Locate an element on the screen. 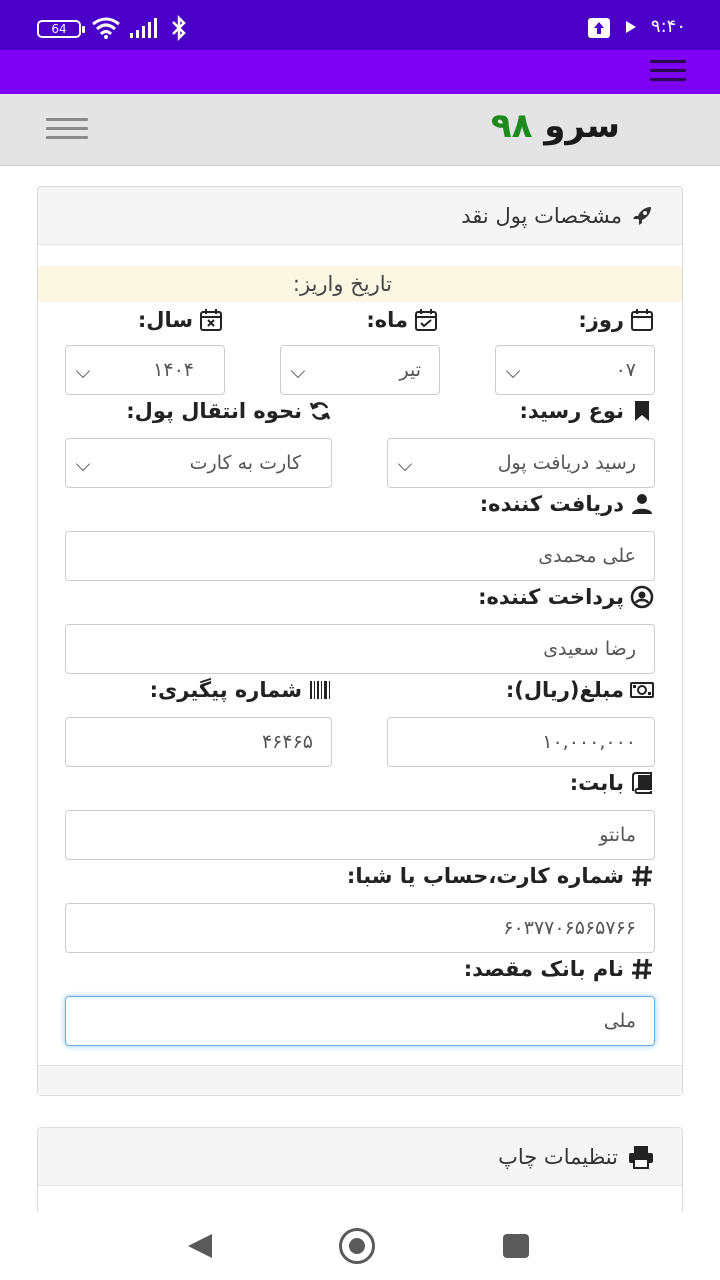  receipt-type-label: نوع رسید: is located at coordinates (586, 411).